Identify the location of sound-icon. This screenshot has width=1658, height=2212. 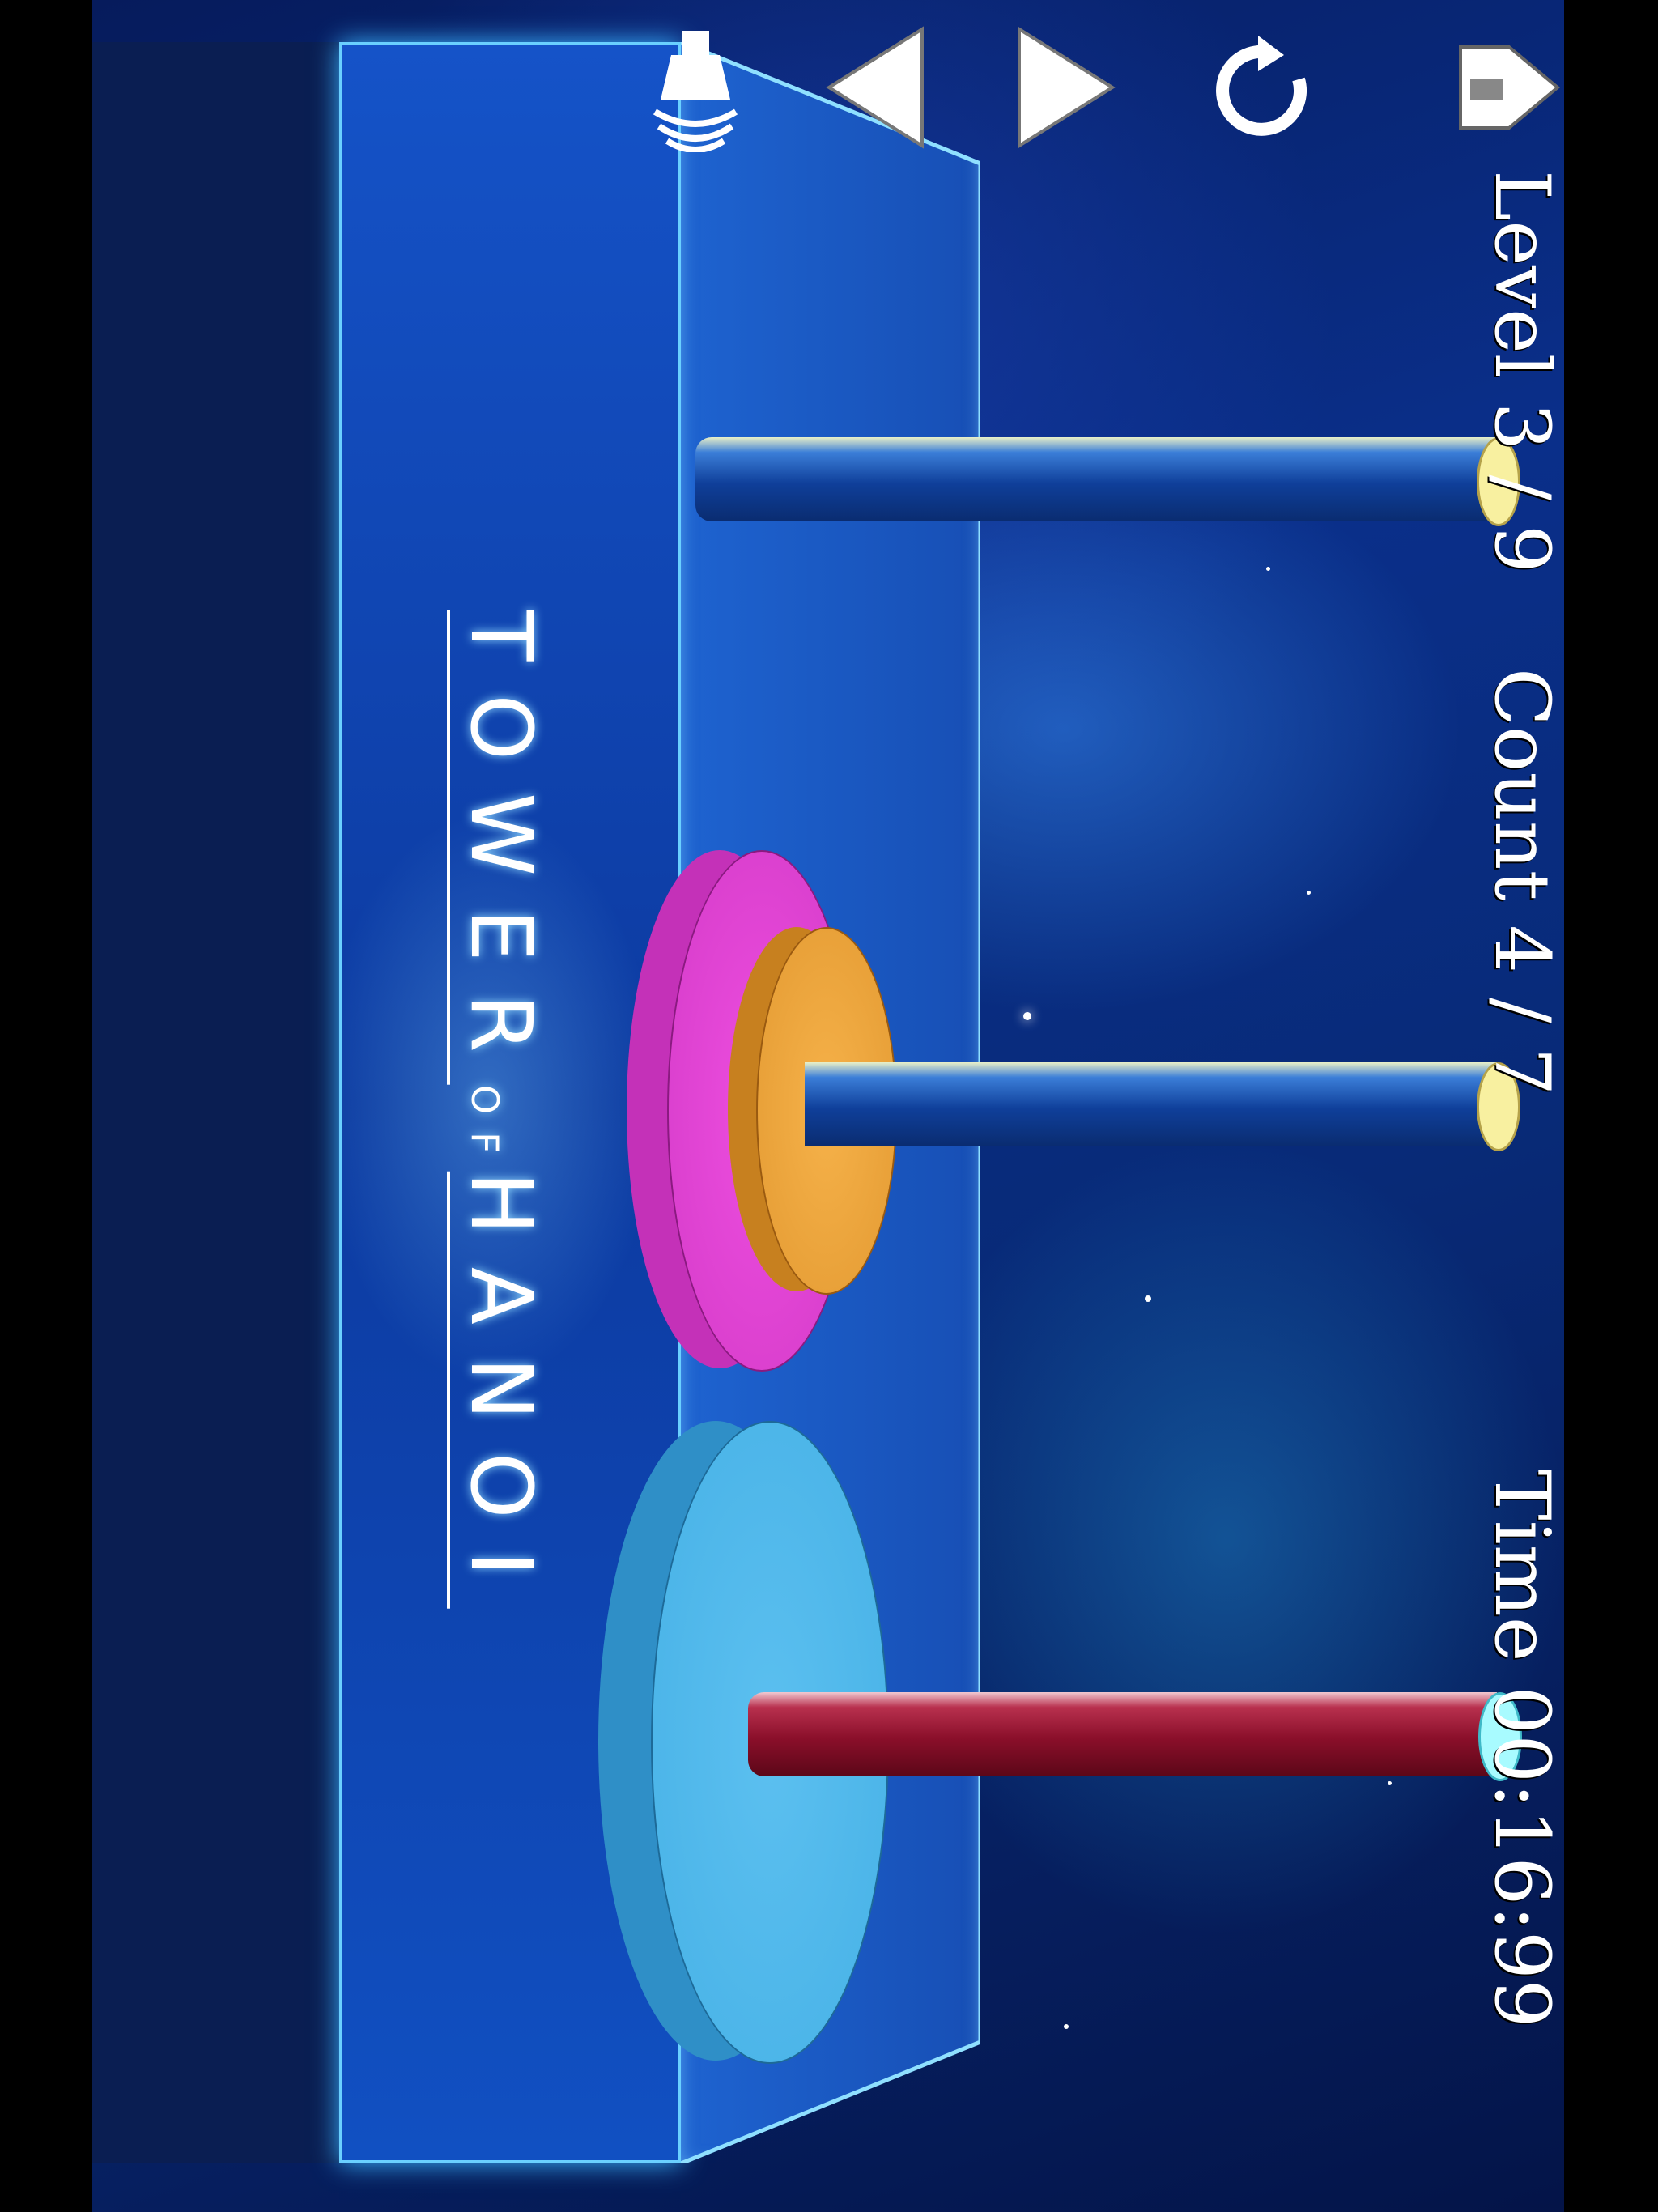
(695, 87).